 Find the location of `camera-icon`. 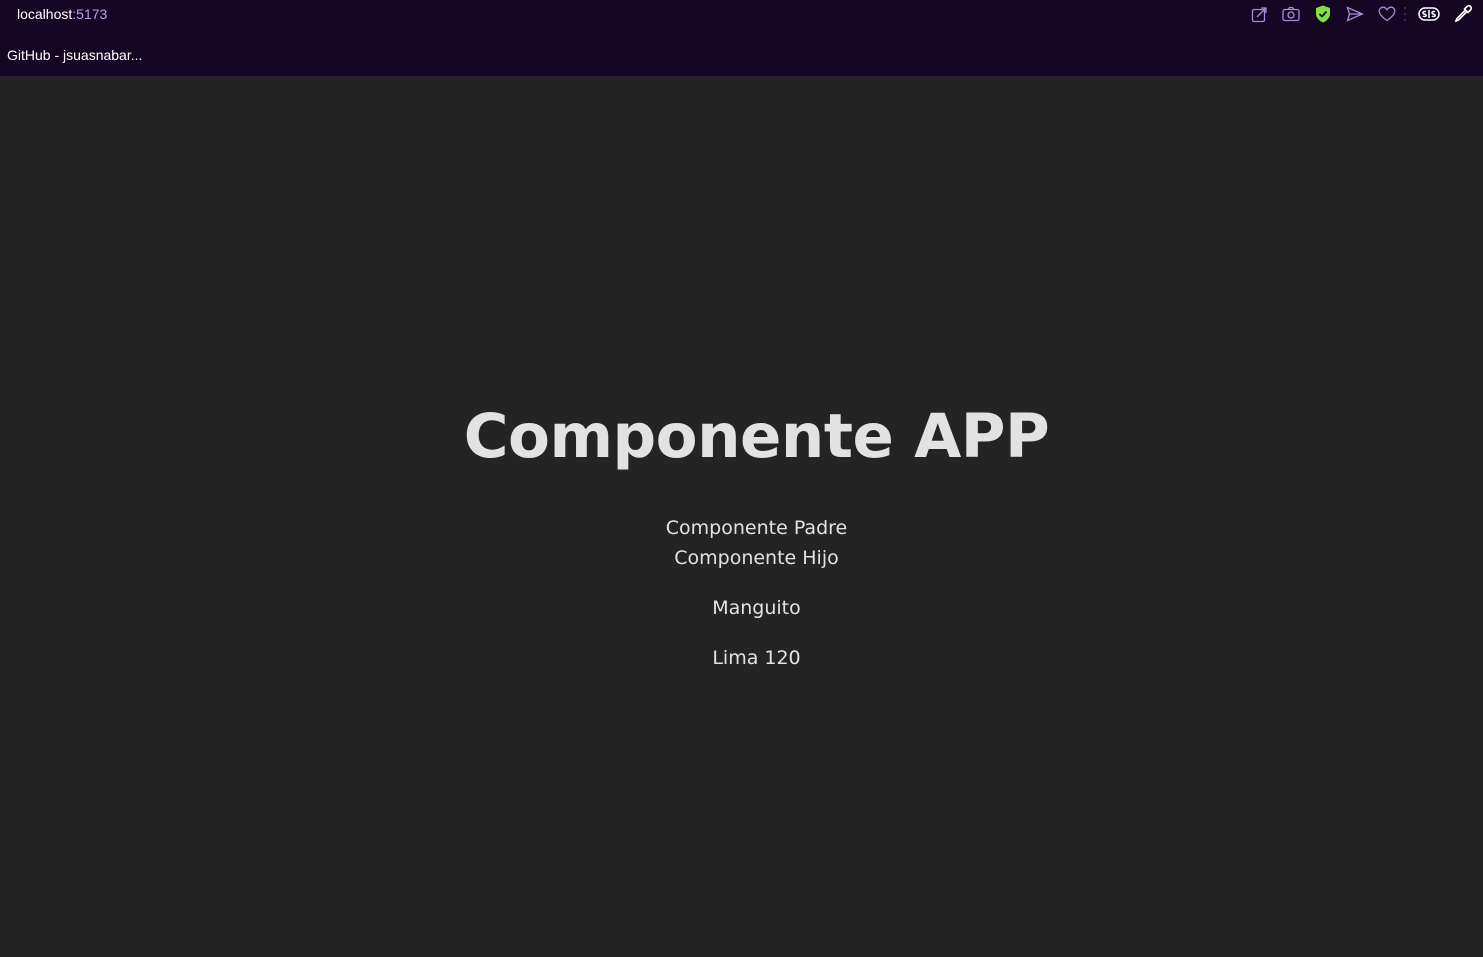

camera-icon is located at coordinates (1291, 14).